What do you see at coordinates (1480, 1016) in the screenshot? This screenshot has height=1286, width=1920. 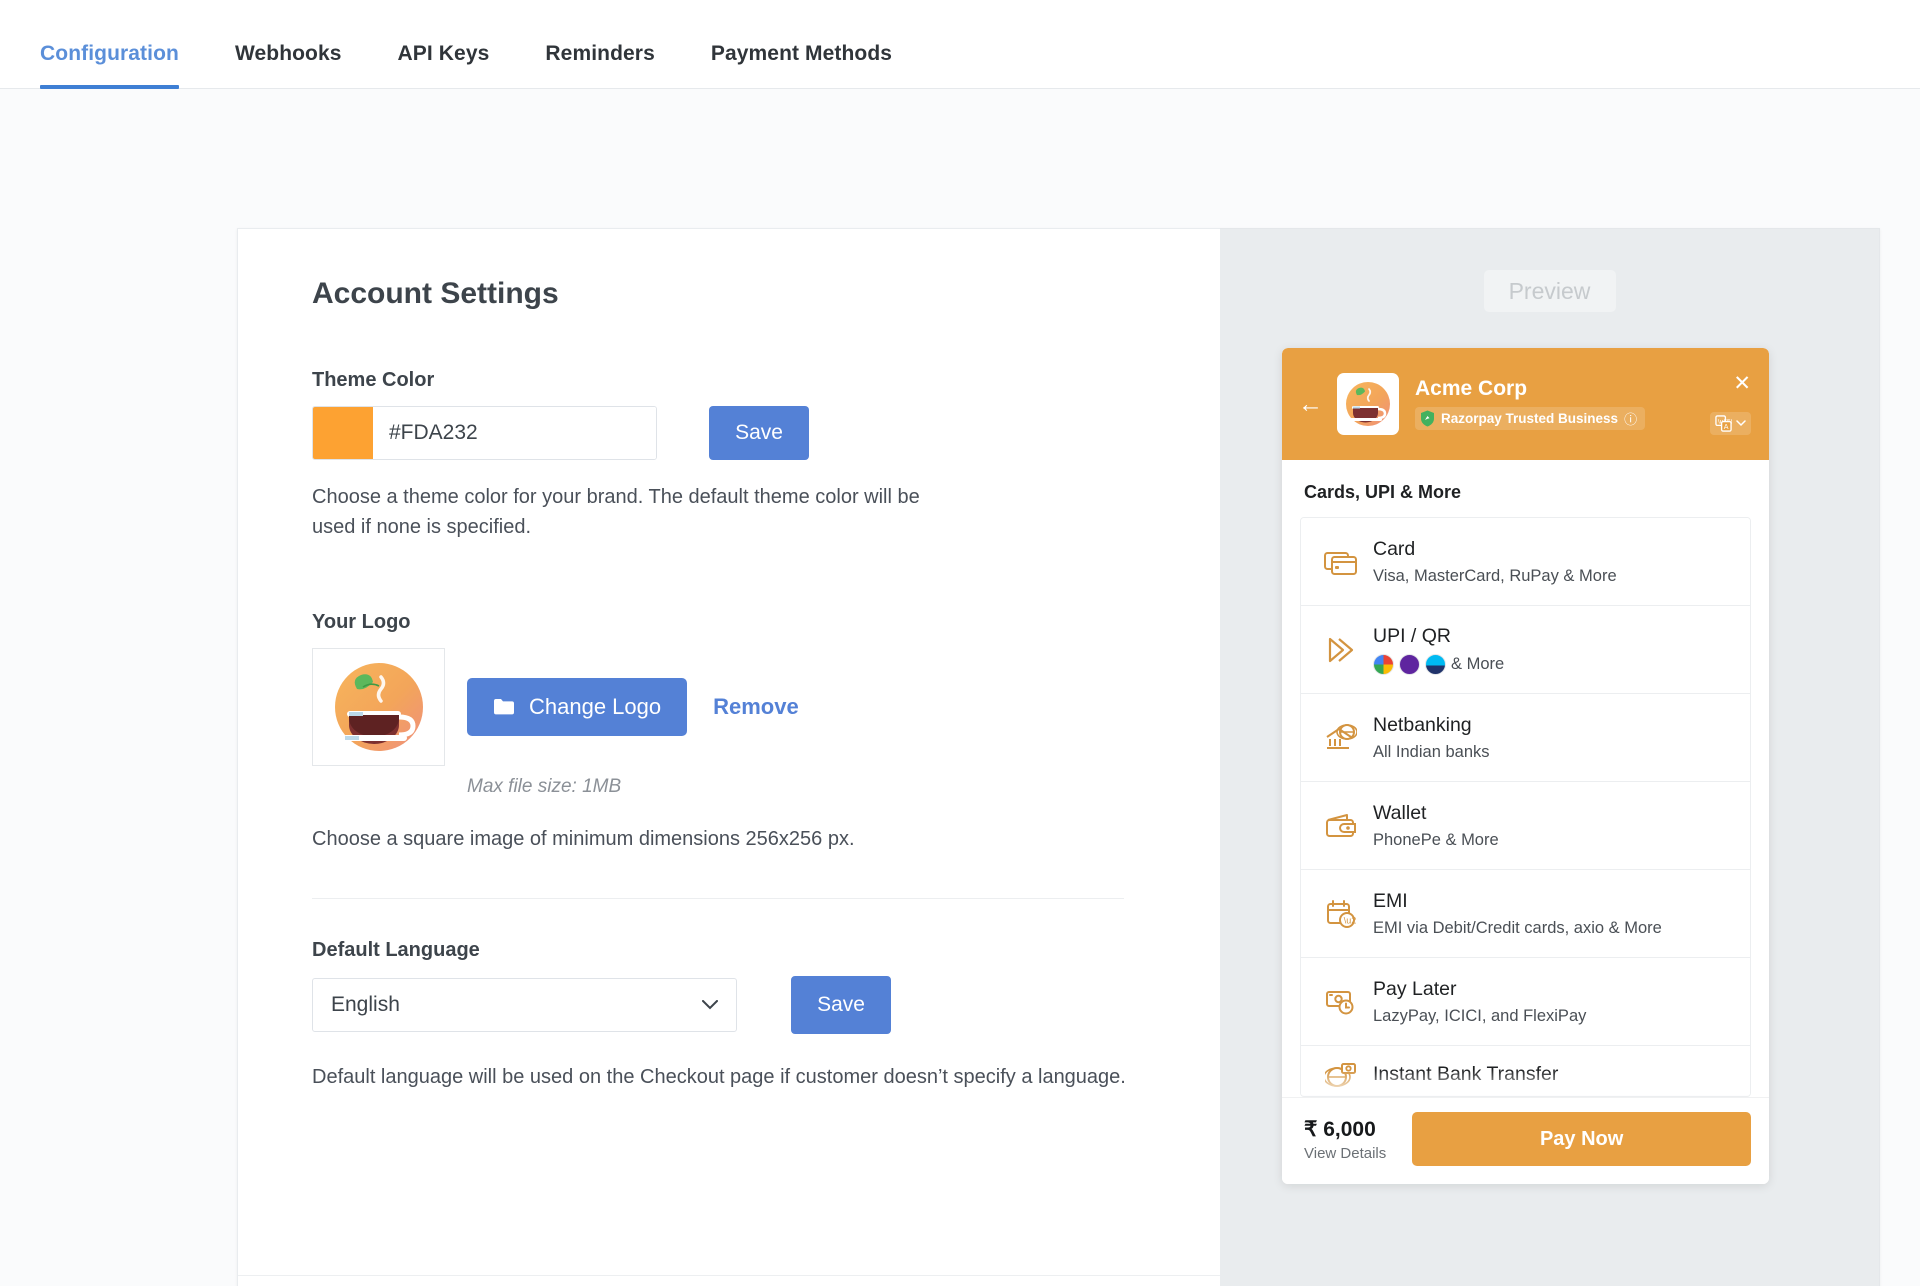 I see `method-sub: LazyPay, ICICI, and FlexiPay` at bounding box center [1480, 1016].